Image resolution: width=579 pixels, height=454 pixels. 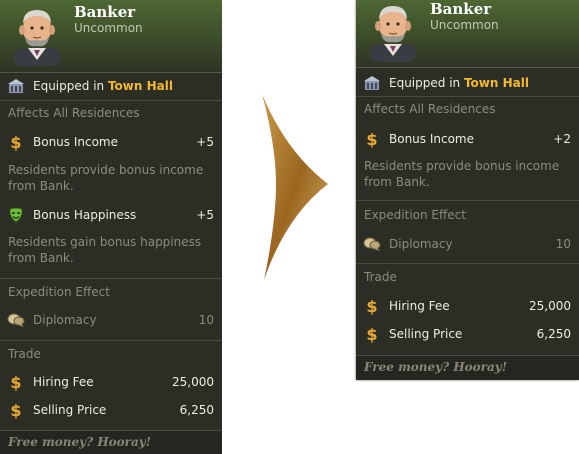 I want to click on bonus-happiness-row: Bonus Happiness +5, so click(x=111, y=215).